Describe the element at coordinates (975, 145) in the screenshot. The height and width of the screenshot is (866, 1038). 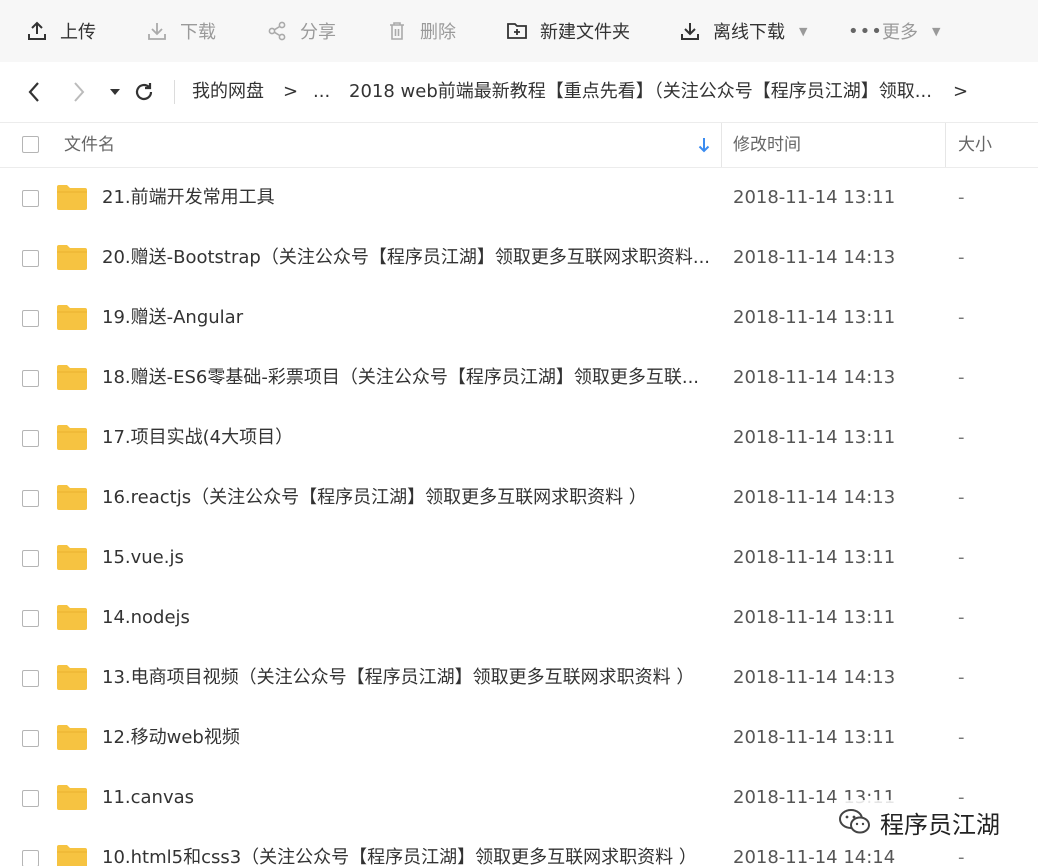
I see `column-header-size: 大小` at that location.